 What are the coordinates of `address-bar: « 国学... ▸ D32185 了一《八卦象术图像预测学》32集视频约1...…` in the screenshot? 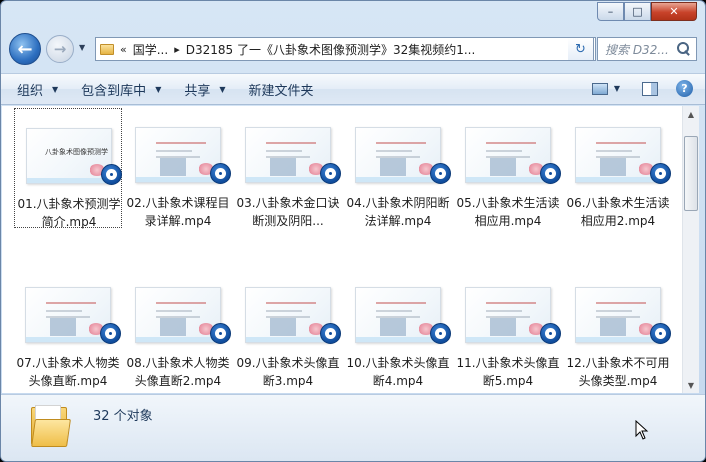 It's located at (345, 49).